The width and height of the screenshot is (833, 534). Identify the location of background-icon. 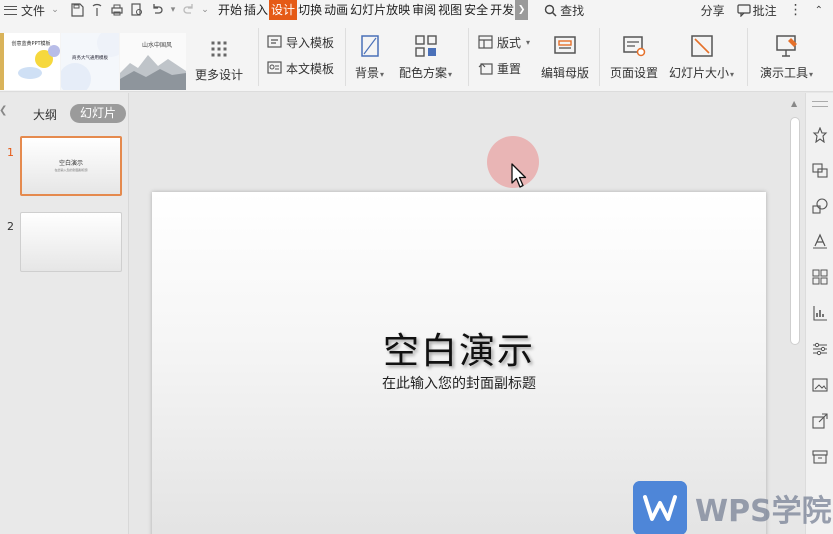
(369, 46).